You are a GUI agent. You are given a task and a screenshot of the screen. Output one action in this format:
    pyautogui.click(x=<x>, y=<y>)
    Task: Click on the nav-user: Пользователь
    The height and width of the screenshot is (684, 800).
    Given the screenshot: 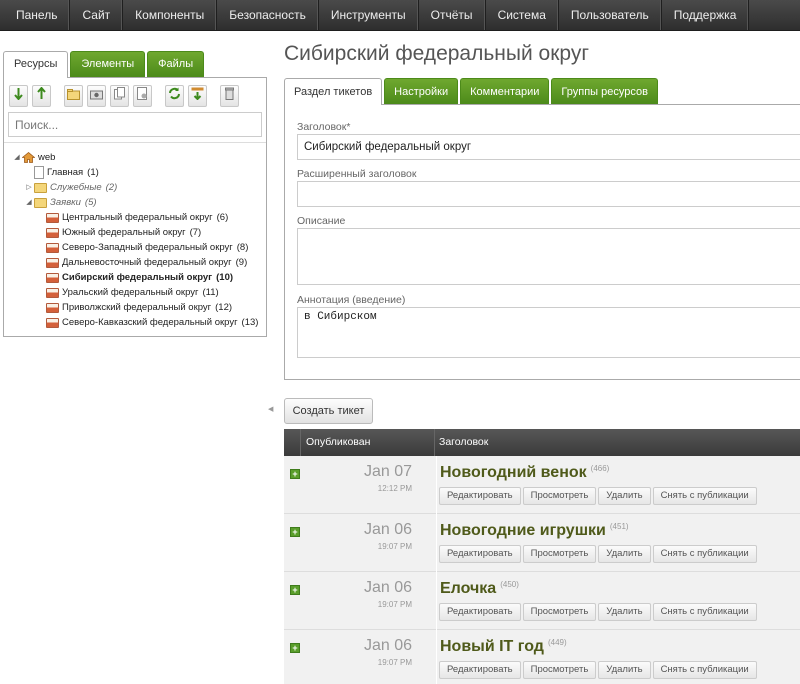 What is the action you would take?
    pyautogui.click(x=610, y=15)
    